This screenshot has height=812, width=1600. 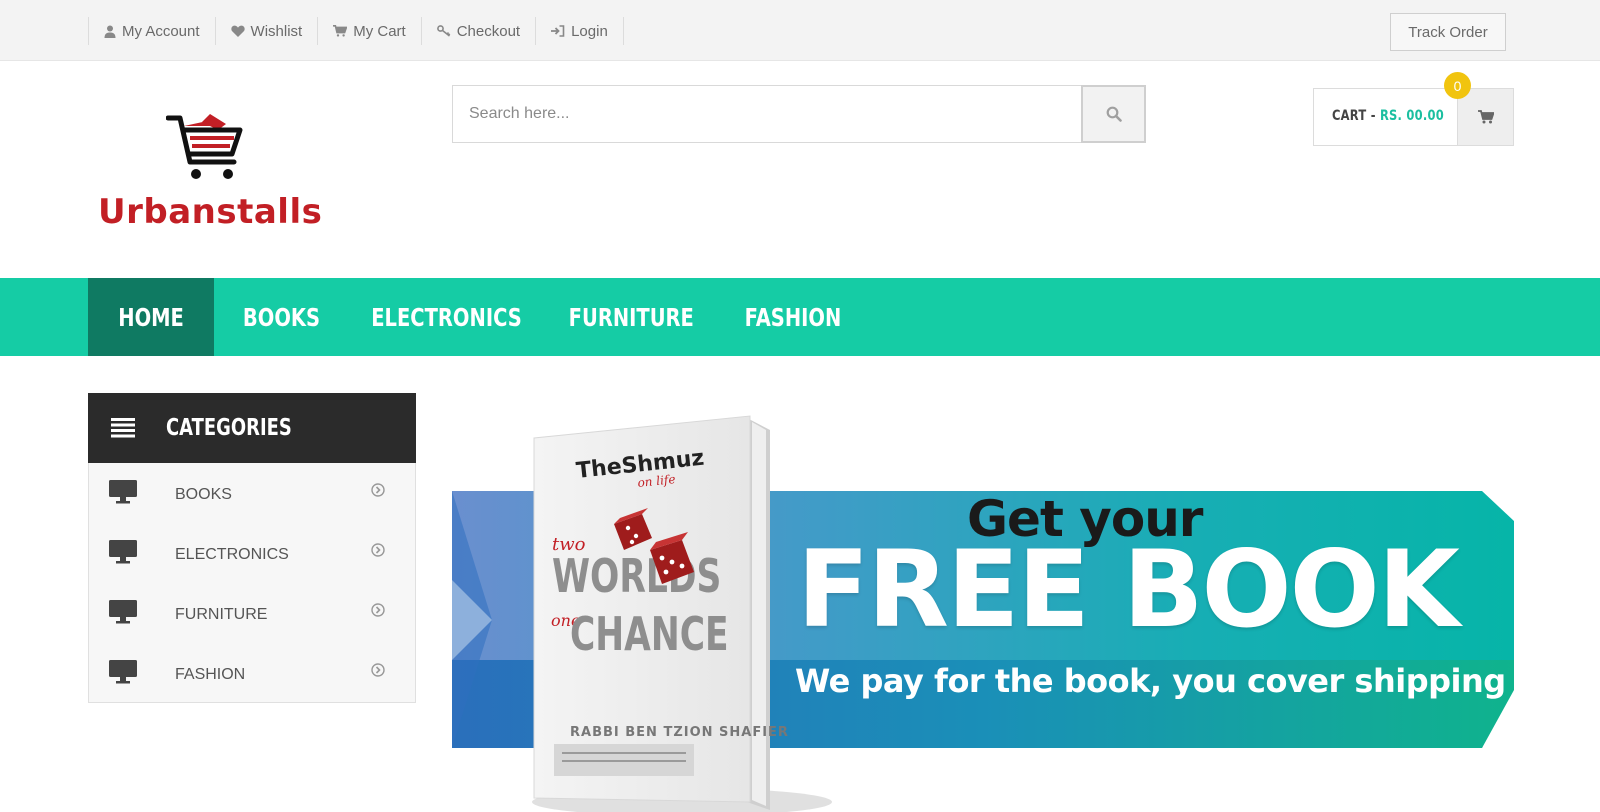 I want to click on search-input, so click(x=767, y=114).